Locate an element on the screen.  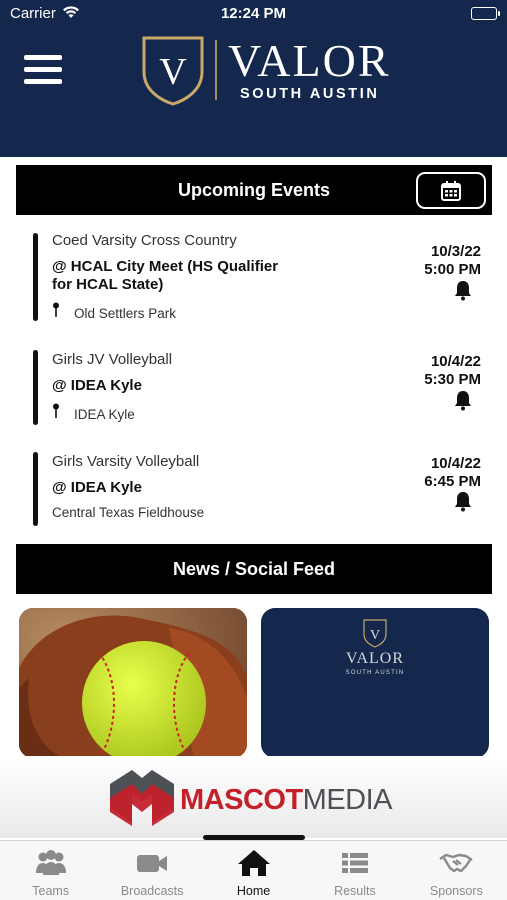
tab-label: Teams is located at coordinates (51, 891).